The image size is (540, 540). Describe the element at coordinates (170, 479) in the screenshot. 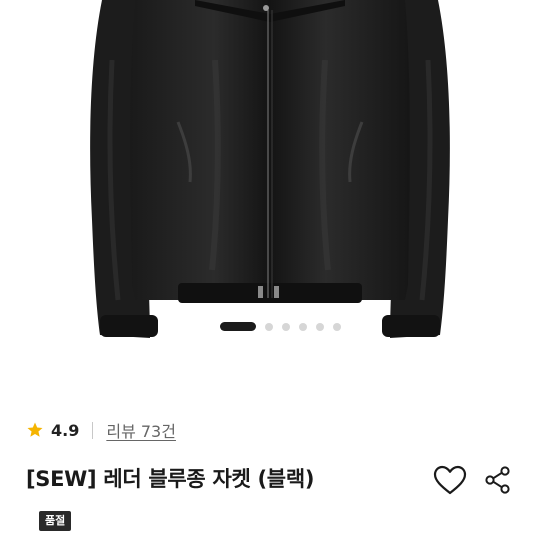

I see `product-title: [SEW] 레더 블루종 자켓 (블랙)` at that location.